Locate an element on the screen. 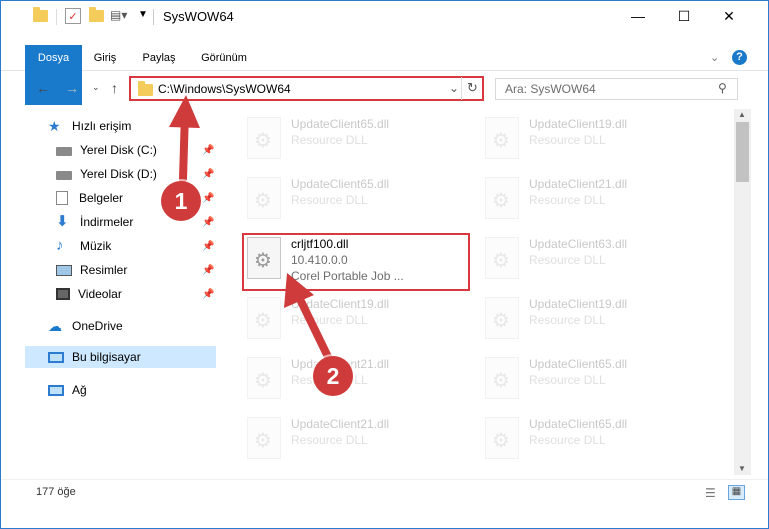  cloud-icon: ☁ is located at coordinates (55, 326).